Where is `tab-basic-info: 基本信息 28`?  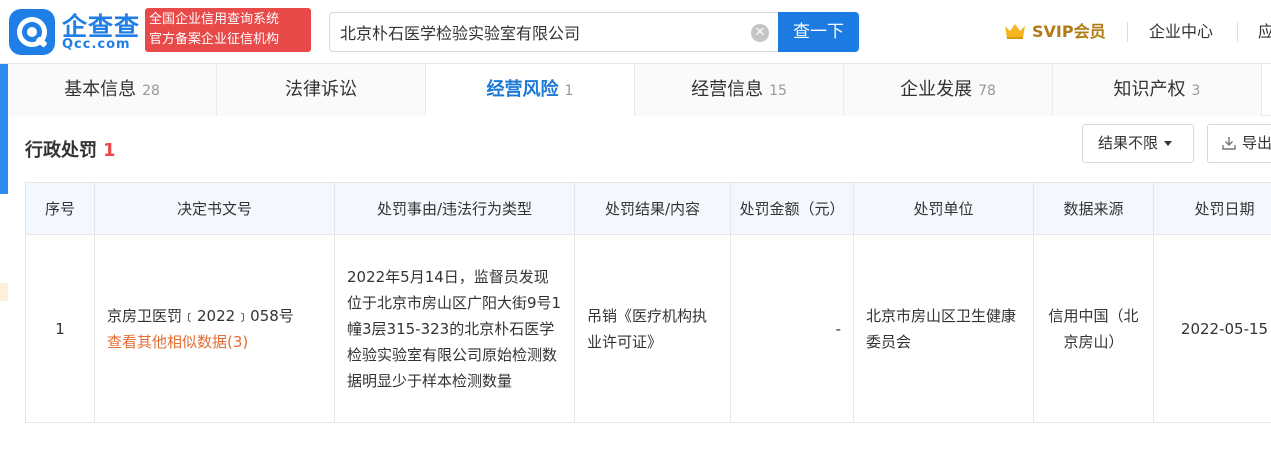 tab-basic-info: 基本信息 28 is located at coordinates (112, 90).